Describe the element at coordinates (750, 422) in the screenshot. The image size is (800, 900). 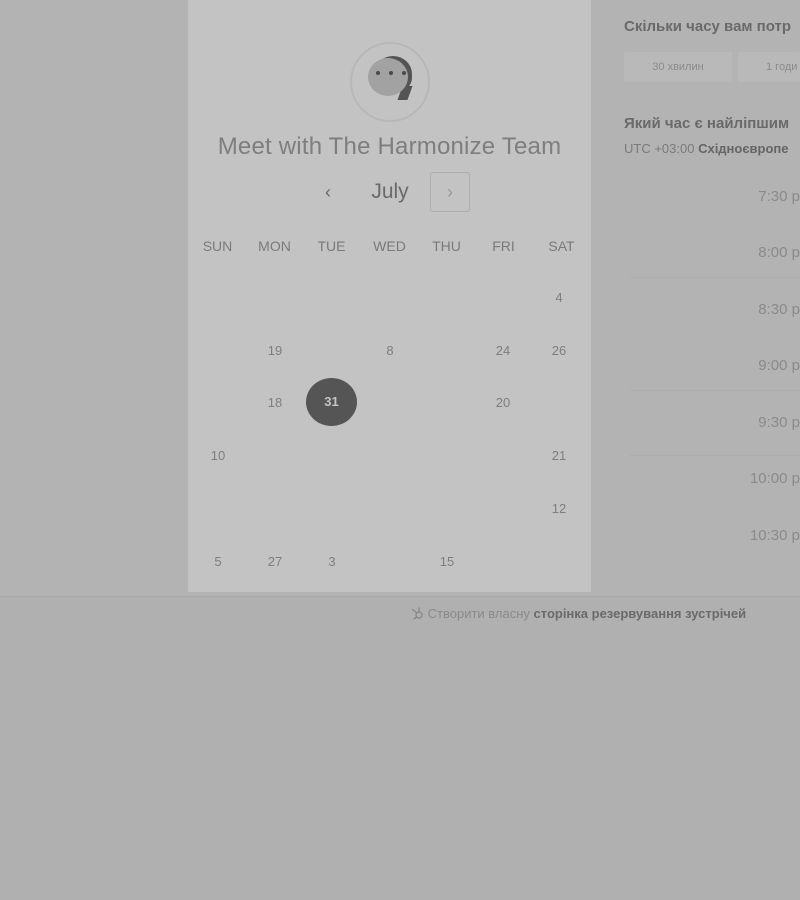
I see `time-slot: 9:30 p` at that location.